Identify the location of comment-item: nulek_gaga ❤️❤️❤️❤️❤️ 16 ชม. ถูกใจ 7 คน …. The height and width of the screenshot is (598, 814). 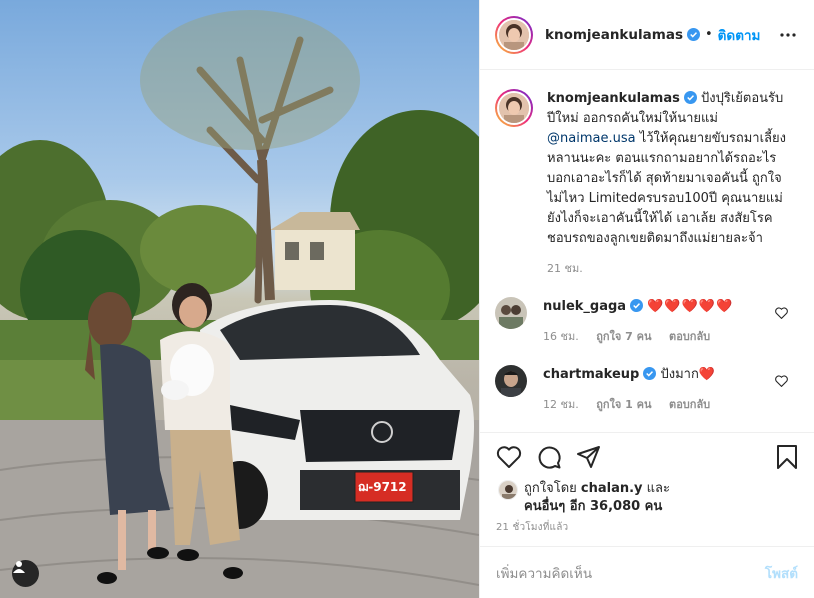
(646, 322).